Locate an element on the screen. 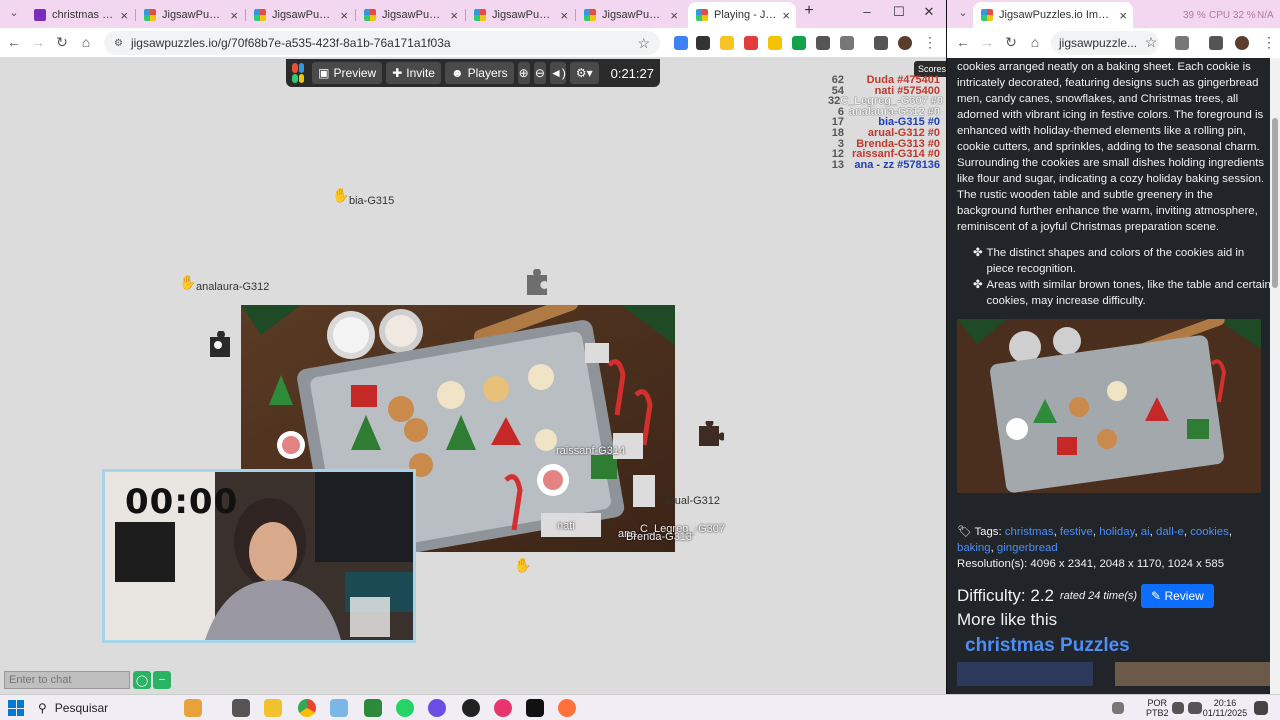  christmas-puzzles-link: christmas Puzzles is located at coordinates (1118, 645).